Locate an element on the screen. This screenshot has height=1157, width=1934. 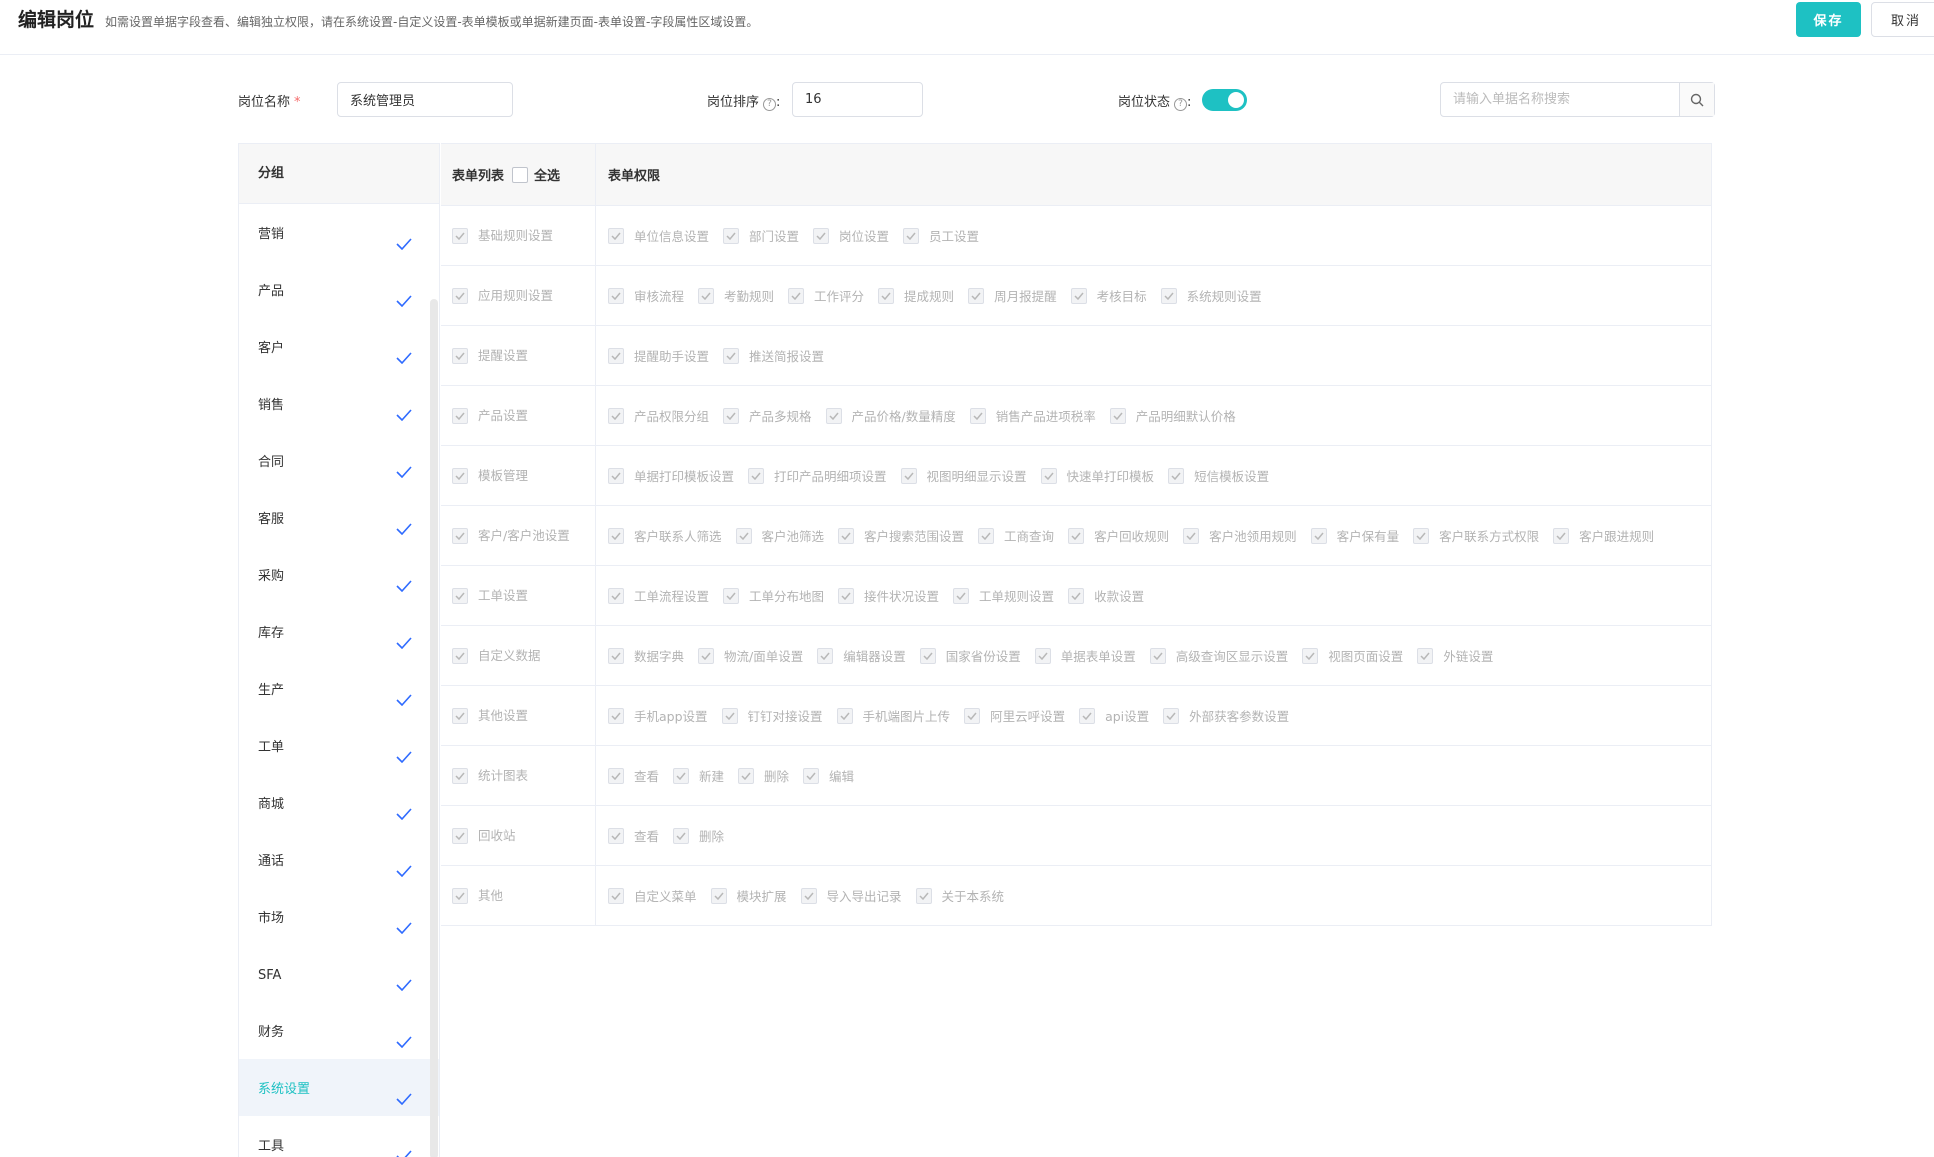
permission-checkbox: 新建 is located at coordinates (698, 775).